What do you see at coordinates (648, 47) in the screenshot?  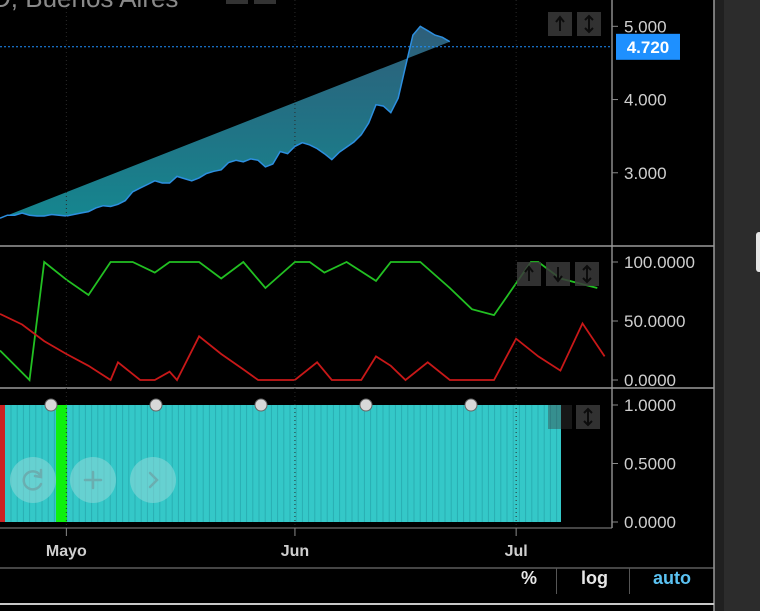 I see `last-price-label: 4.720` at bounding box center [648, 47].